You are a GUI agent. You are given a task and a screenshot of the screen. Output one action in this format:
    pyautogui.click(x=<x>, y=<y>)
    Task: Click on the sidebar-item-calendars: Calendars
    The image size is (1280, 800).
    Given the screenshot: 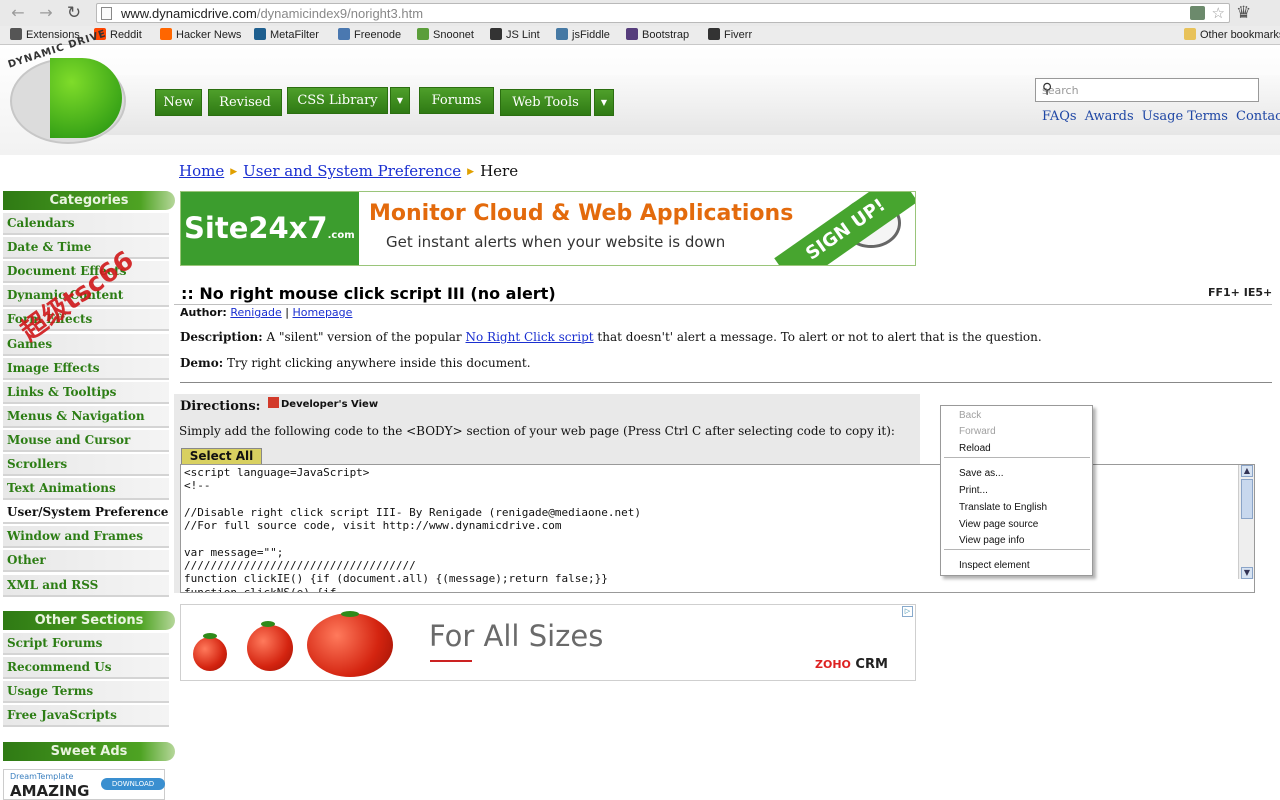 What is the action you would take?
    pyautogui.click(x=86, y=224)
    